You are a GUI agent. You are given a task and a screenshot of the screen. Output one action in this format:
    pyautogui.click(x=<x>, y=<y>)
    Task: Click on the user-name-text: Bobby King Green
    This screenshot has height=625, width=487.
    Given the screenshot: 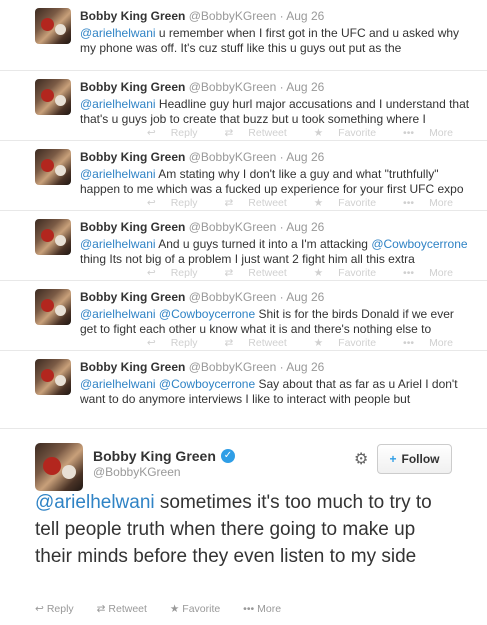 What is the action you would take?
    pyautogui.click(x=154, y=456)
    